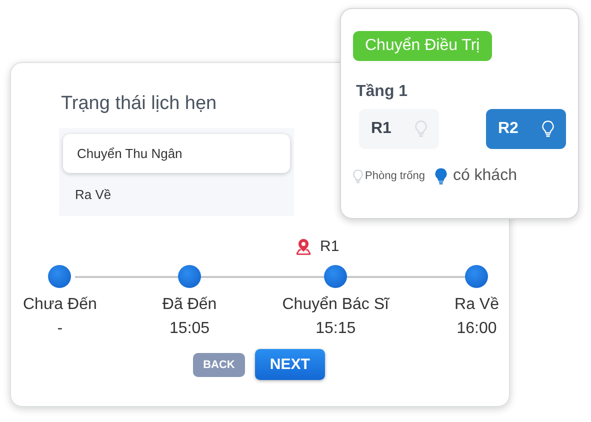  Describe the element at coordinates (395, 176) in the screenshot. I see `legend-label: Phòng trống` at that location.